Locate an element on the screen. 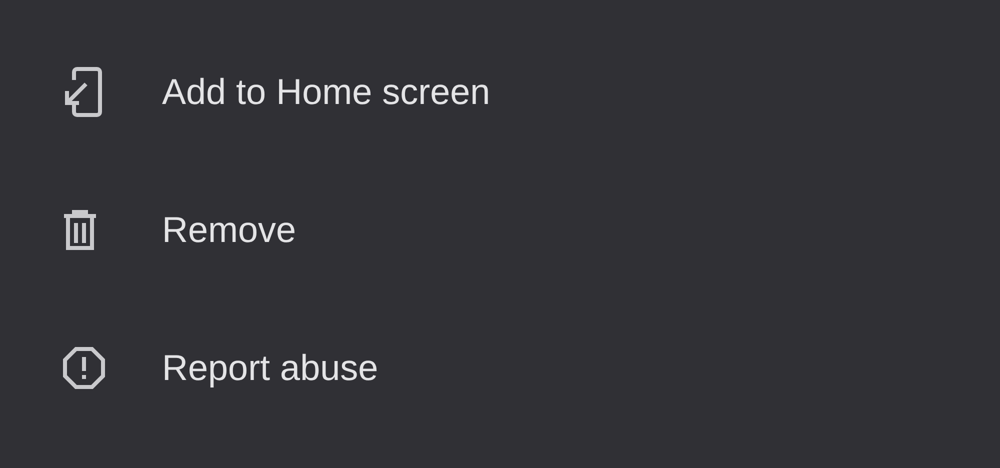 The width and height of the screenshot is (1000, 468). trash-icon is located at coordinates (80, 230).